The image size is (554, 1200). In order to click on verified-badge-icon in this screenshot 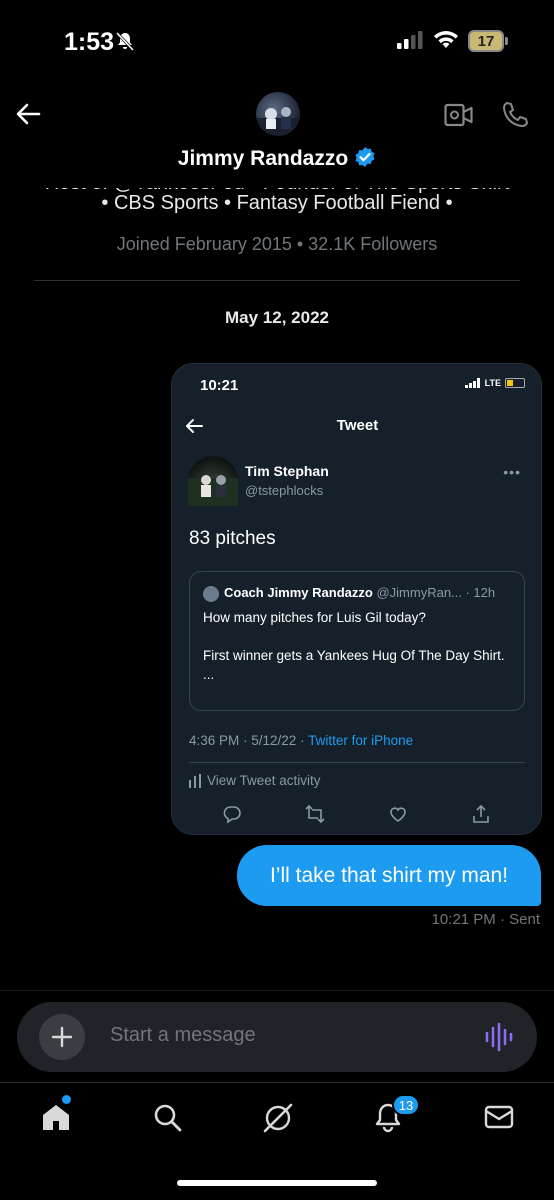, I will do `click(365, 157)`.